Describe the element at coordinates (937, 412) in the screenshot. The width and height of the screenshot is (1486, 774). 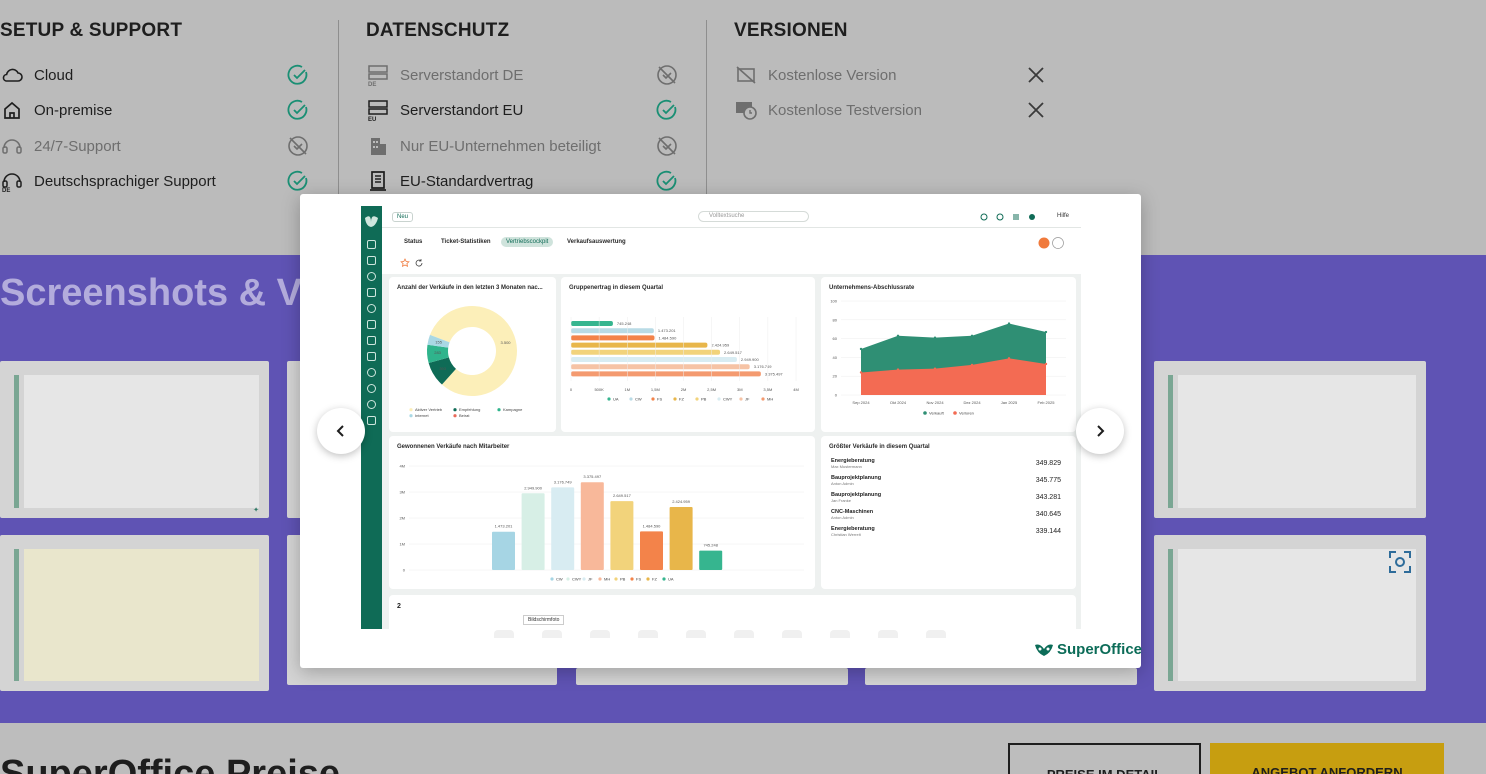
I see `legend-label: Verkauft` at that location.